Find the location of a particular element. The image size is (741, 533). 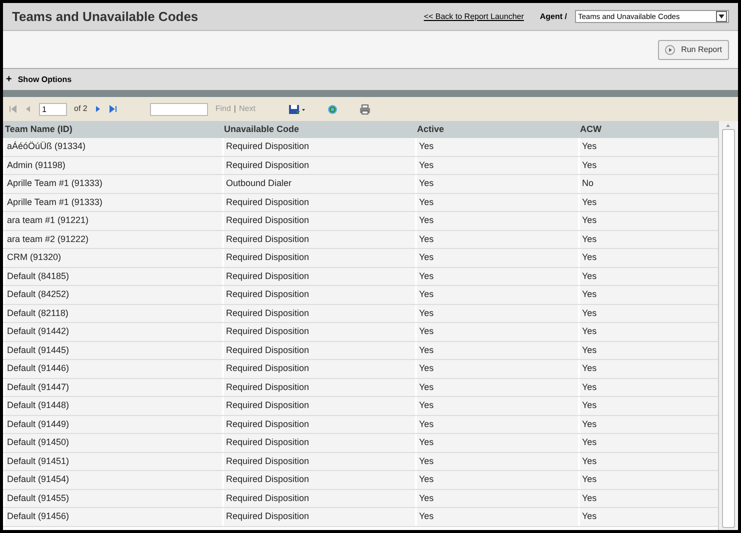

column-header: Unavailable Code is located at coordinates (261, 129).